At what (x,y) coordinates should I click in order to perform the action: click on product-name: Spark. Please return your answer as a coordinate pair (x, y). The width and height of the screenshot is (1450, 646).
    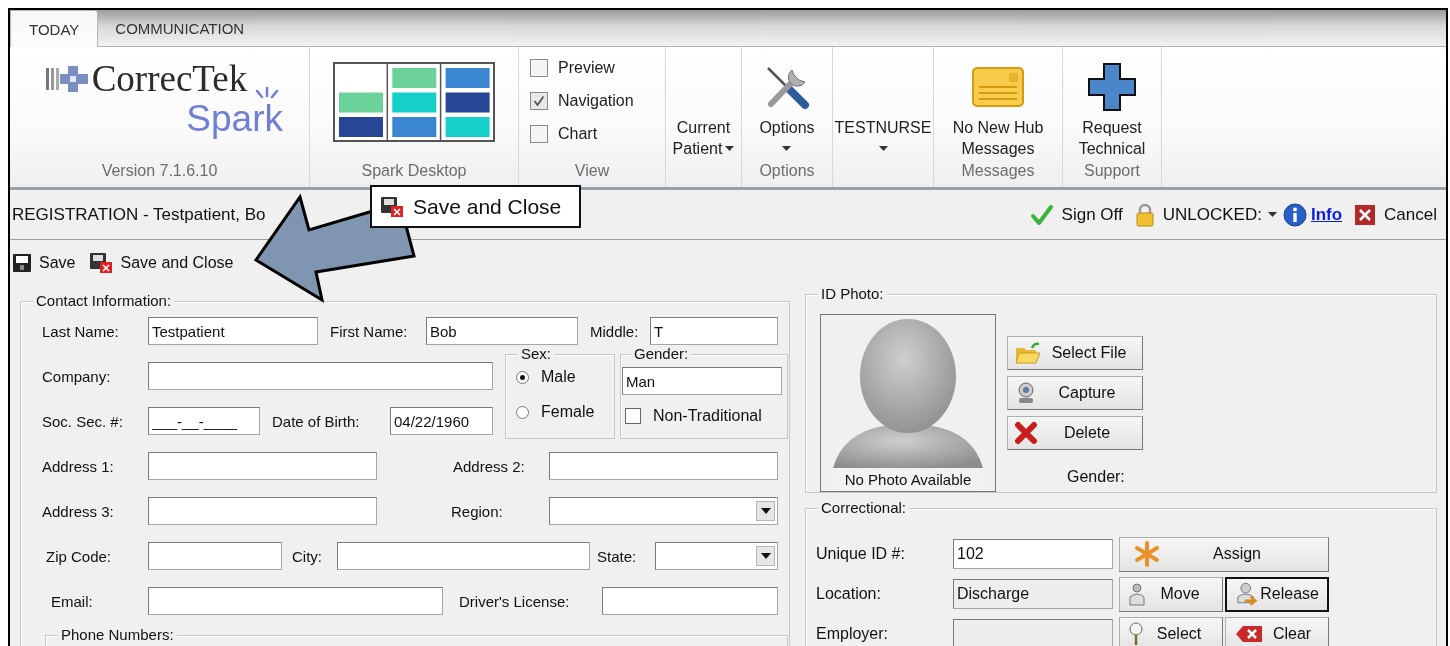
    Looking at the image, I should click on (234, 119).